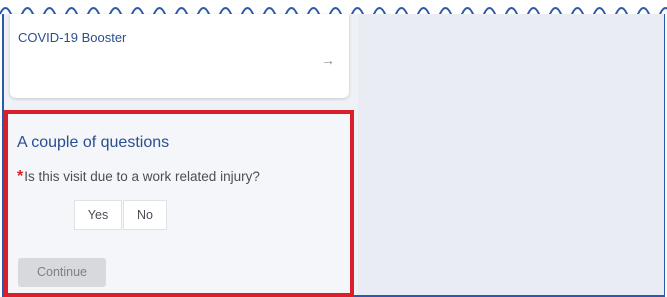 The image size is (667, 297). Describe the element at coordinates (93, 142) in the screenshot. I see `questions-heading: A couple of questions` at that location.